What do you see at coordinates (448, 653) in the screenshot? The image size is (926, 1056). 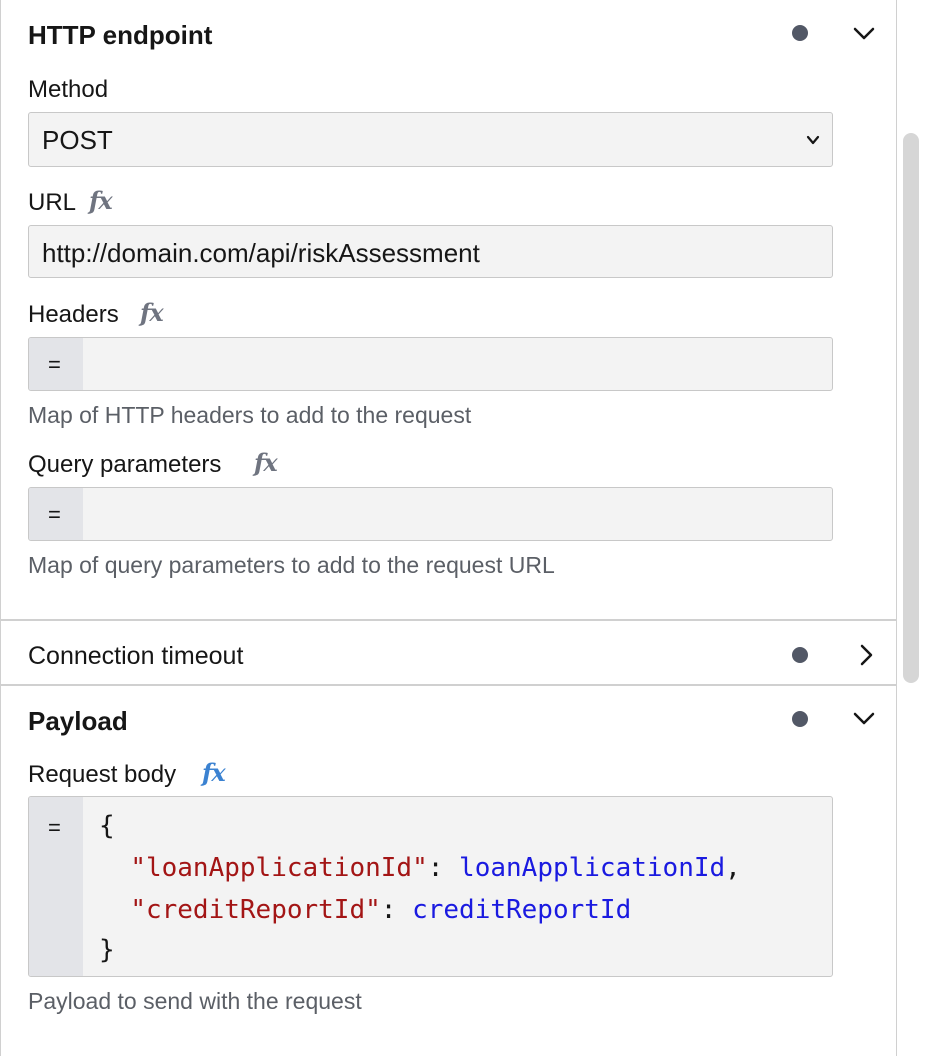 I see `section-header-connection-timeout: Connection timeout` at bounding box center [448, 653].